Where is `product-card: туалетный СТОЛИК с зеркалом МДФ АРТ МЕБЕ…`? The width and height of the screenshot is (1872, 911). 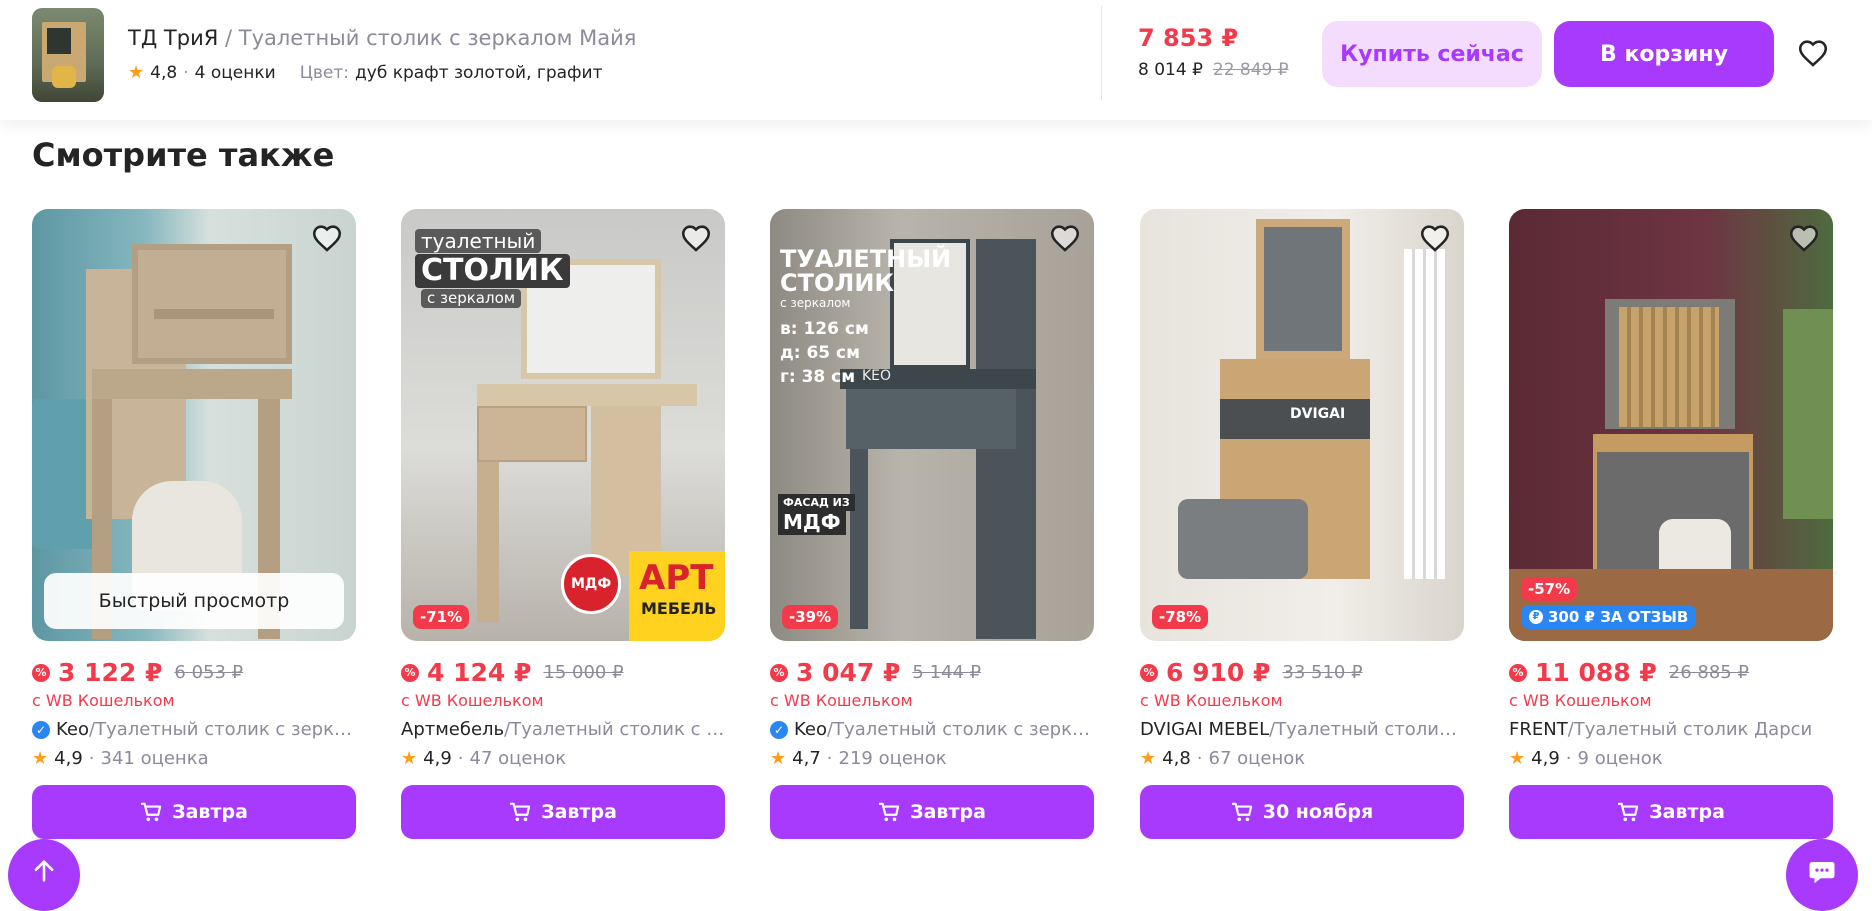 product-card: туалетный СТОЛИК с зеркалом МДФ АРТ МЕБЕ… is located at coordinates (563, 524).